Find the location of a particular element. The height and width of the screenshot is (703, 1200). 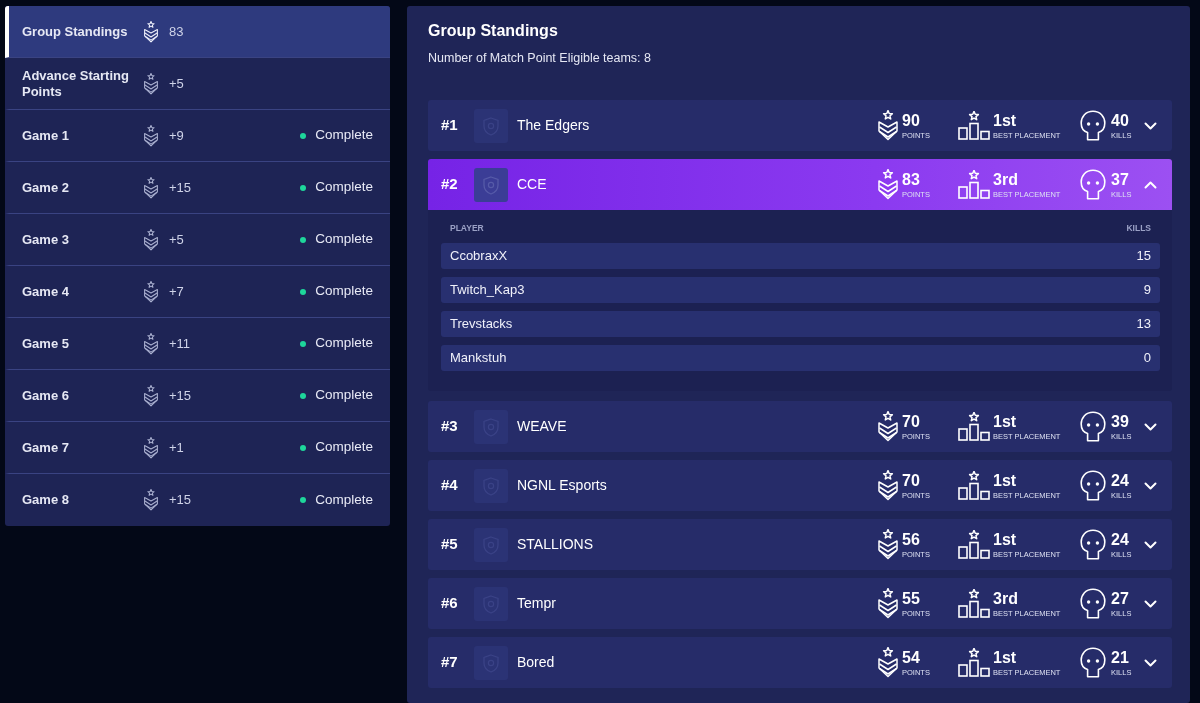

player-name: Twitch_Kap3 is located at coordinates (487, 290).